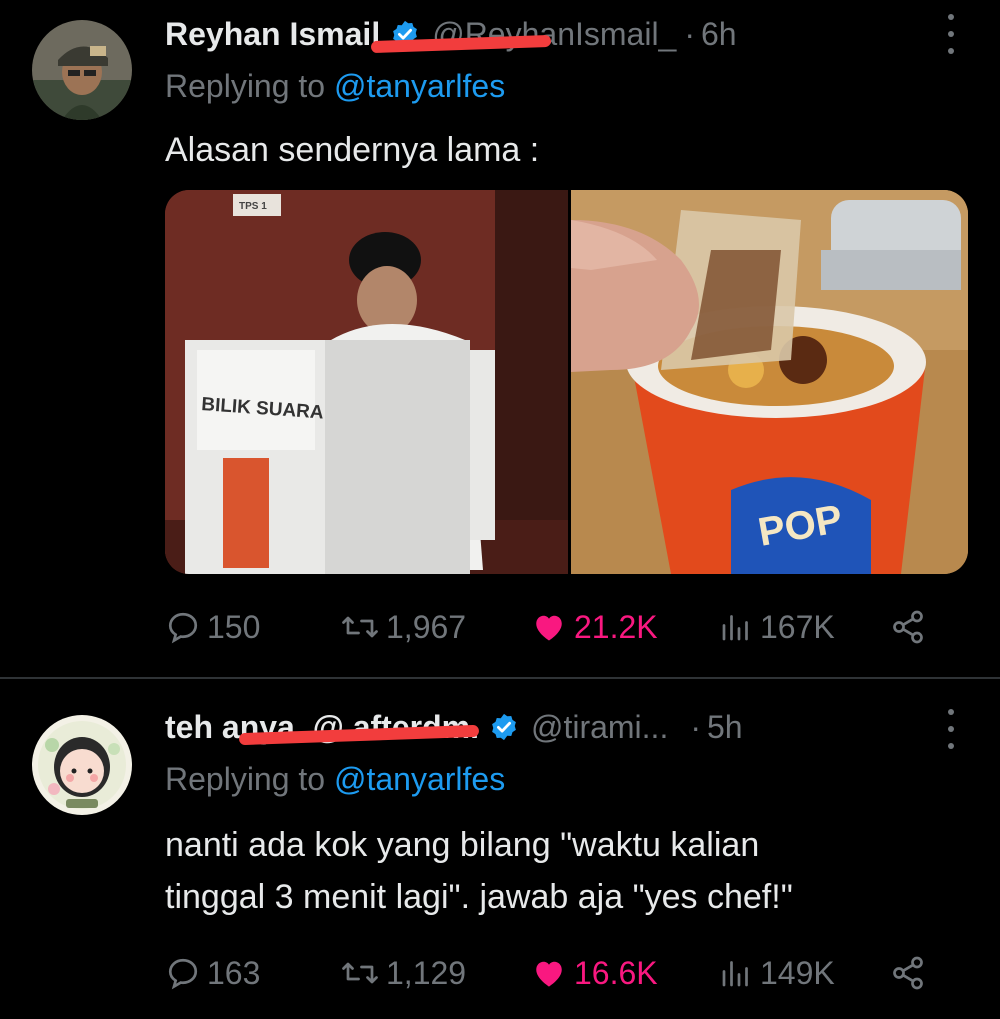  What do you see at coordinates (253, 206) in the screenshot?
I see `tps-sign: TPS 1` at bounding box center [253, 206].